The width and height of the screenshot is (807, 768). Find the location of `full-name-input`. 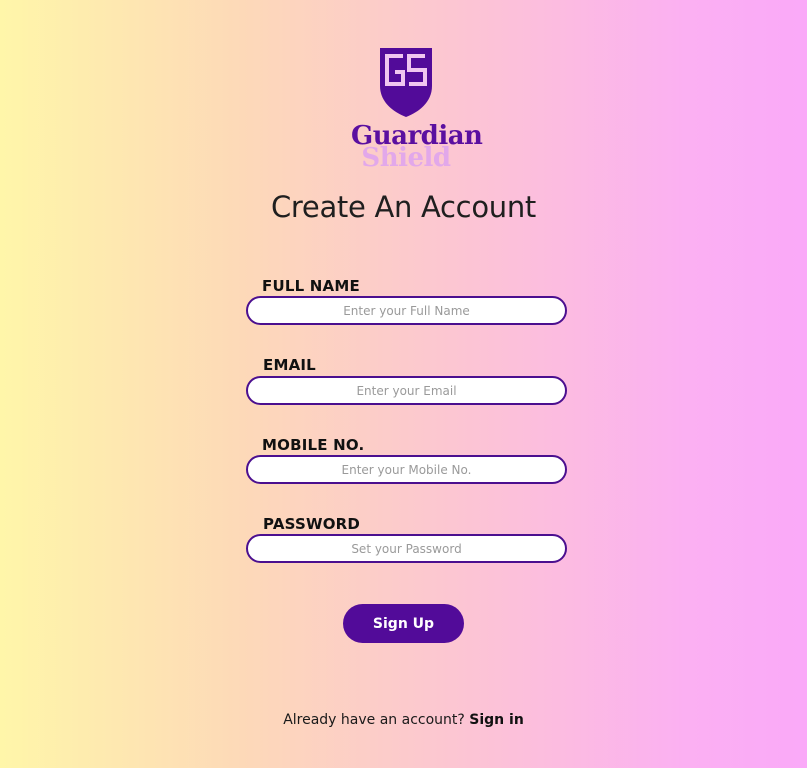

full-name-input is located at coordinates (406, 310).